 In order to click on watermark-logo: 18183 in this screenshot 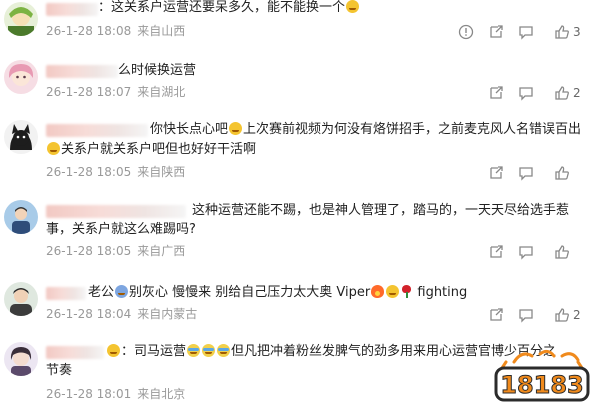, I will do `click(542, 376)`.